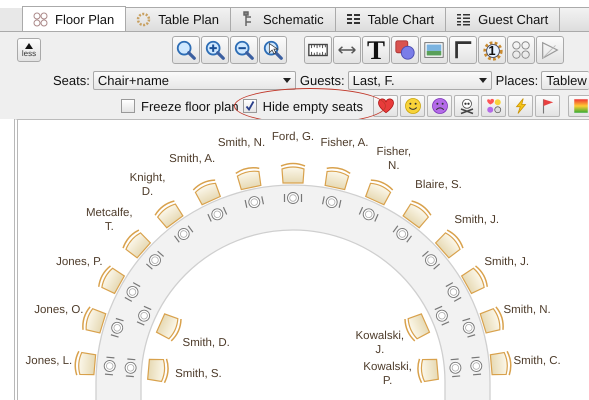 The width and height of the screenshot is (589, 400). I want to click on guest-name: Knight, D., so click(148, 184).